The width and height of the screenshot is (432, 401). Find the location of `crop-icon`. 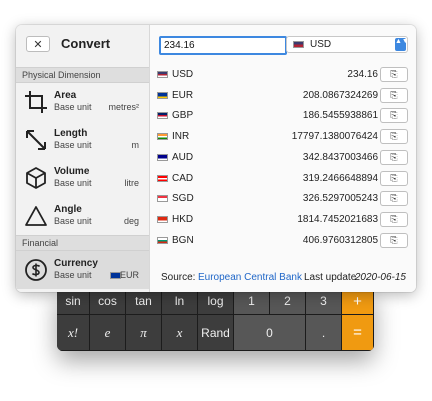

crop-icon is located at coordinates (36, 102).